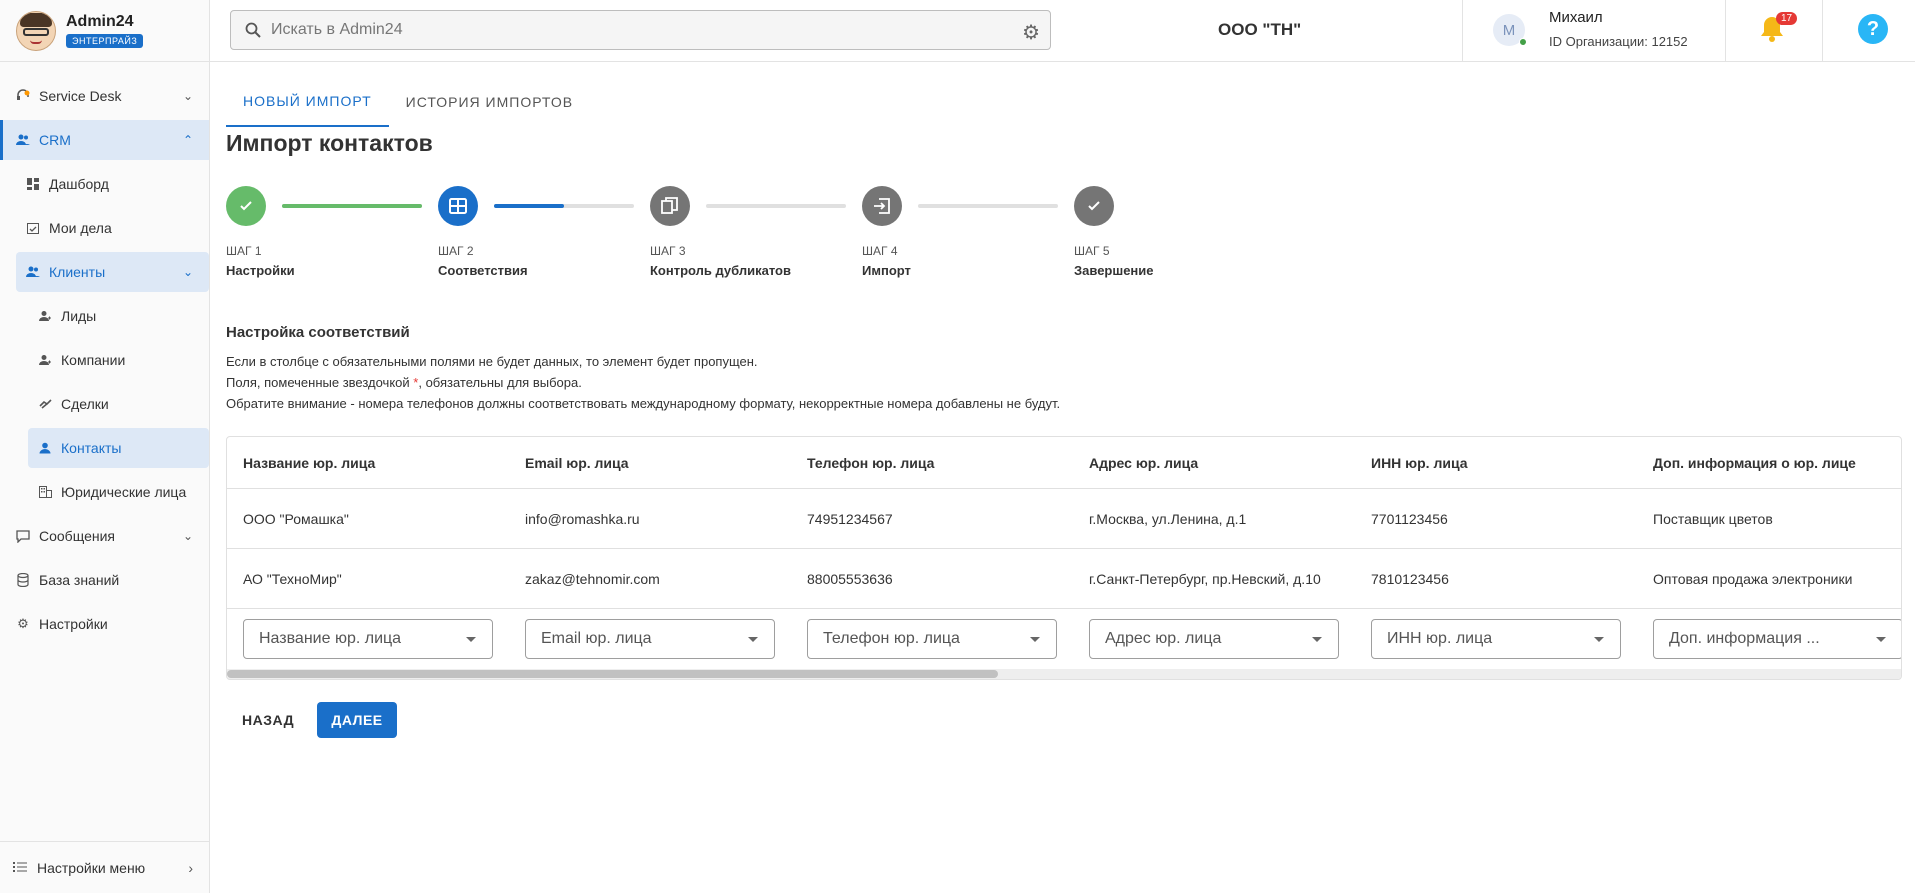 This screenshot has height=893, width=1915. I want to click on mapping-section-title: Настройка соответствий, so click(318, 332).